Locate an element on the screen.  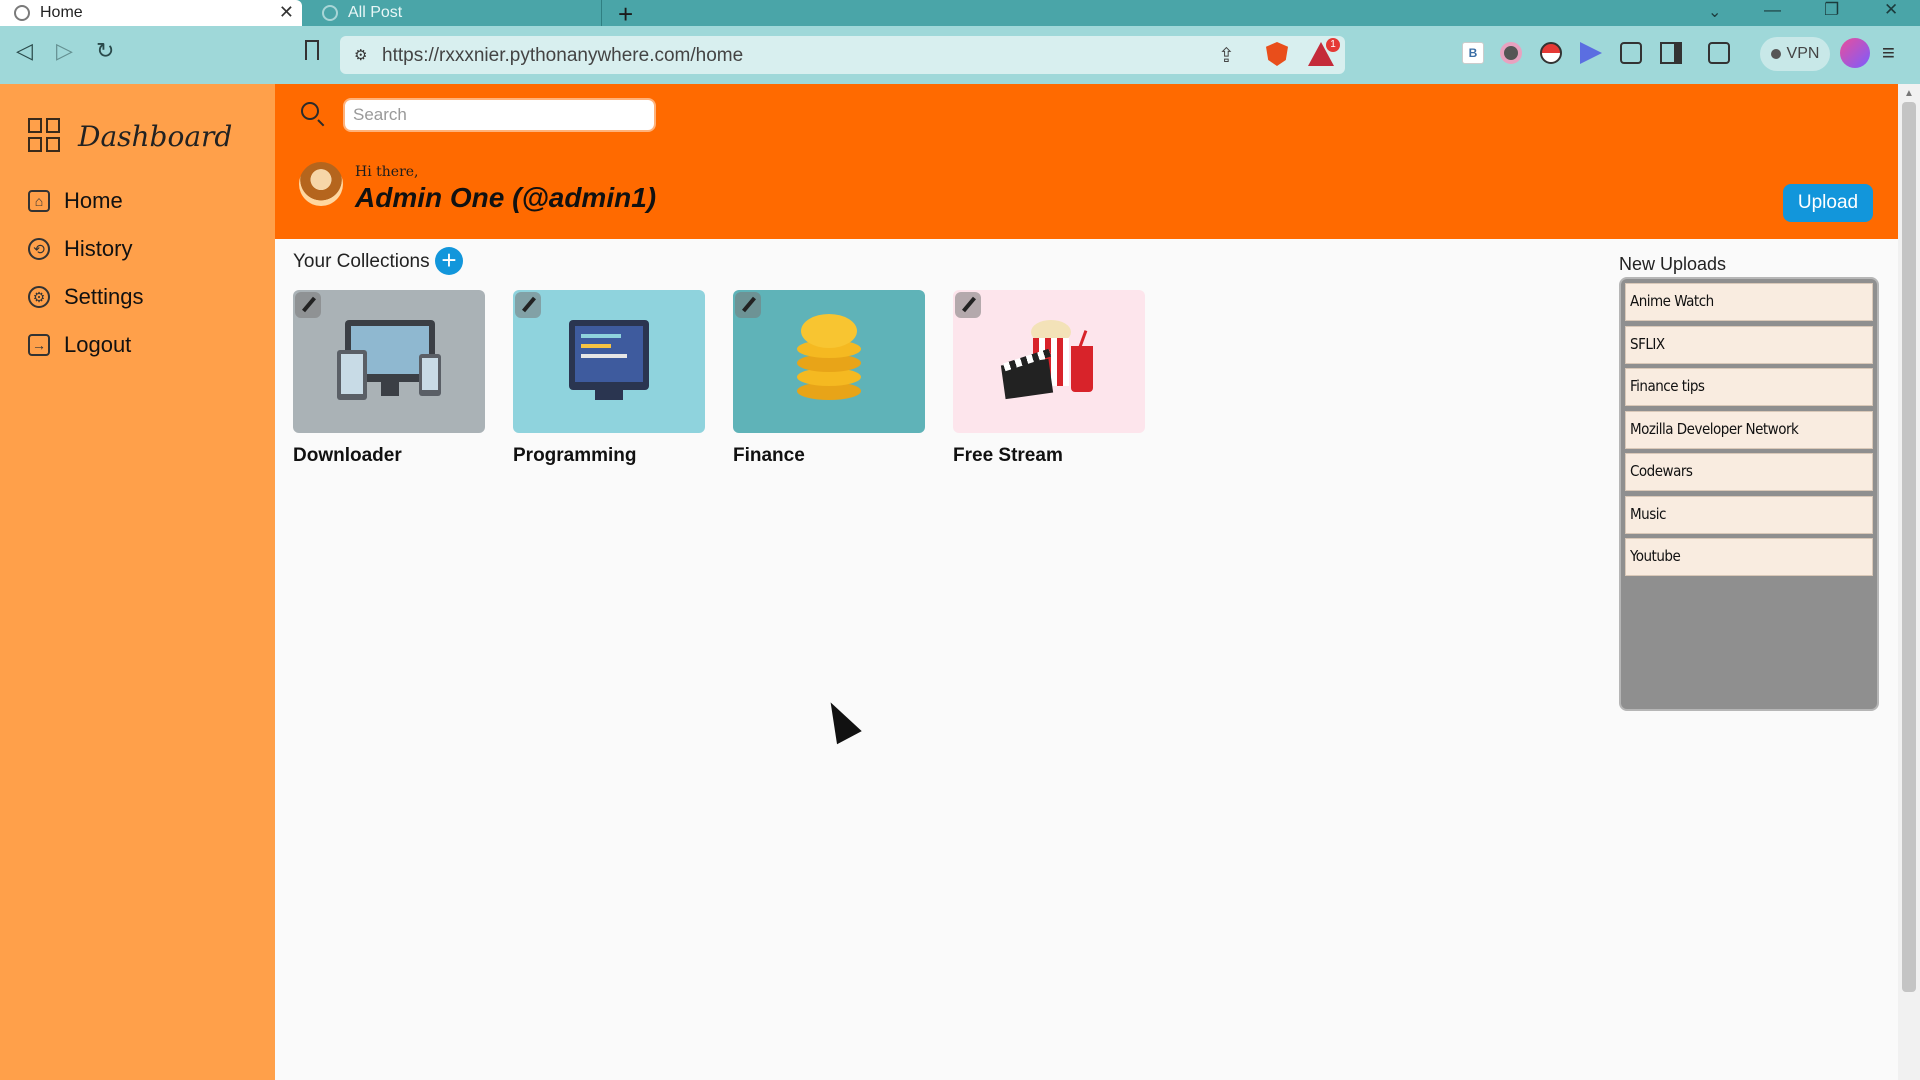
puzzle-icon is located at coordinates (1631, 53).